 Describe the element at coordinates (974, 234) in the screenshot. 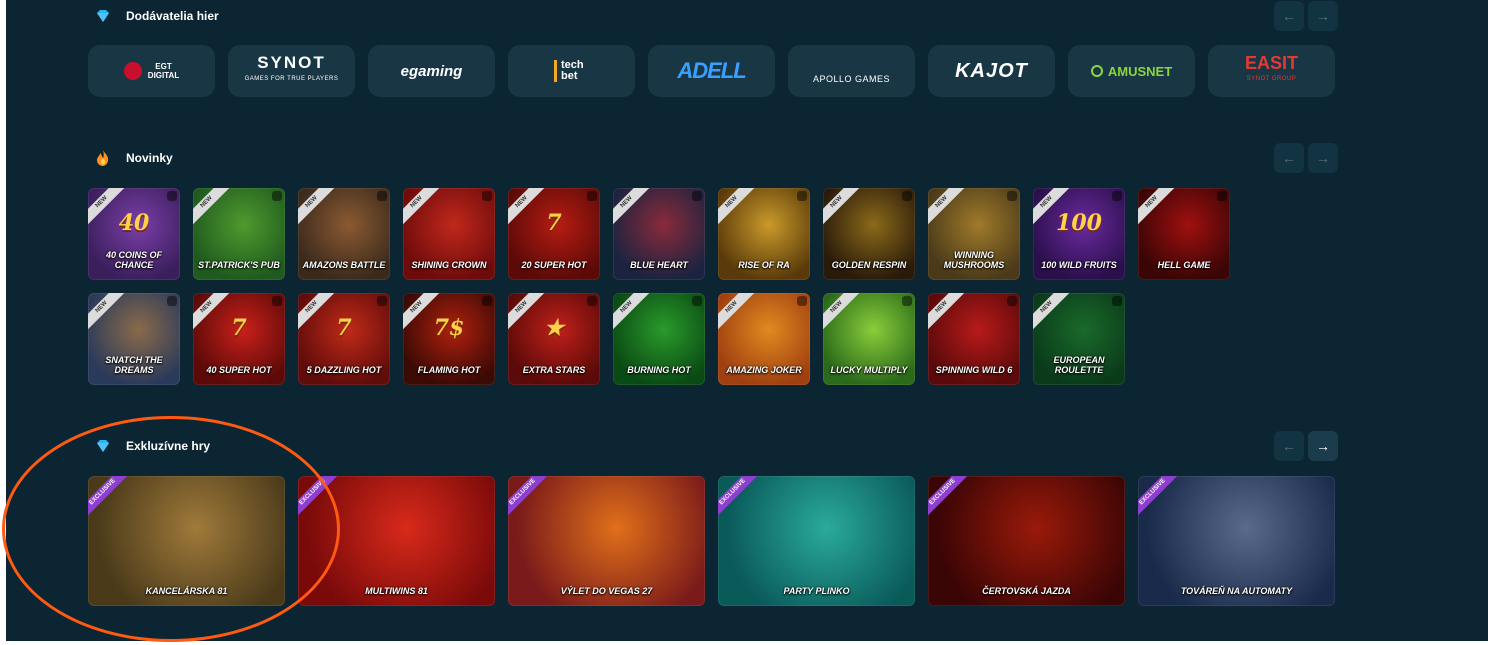

I see `game-tile: NEW WINNING MUSHROOMS` at that location.